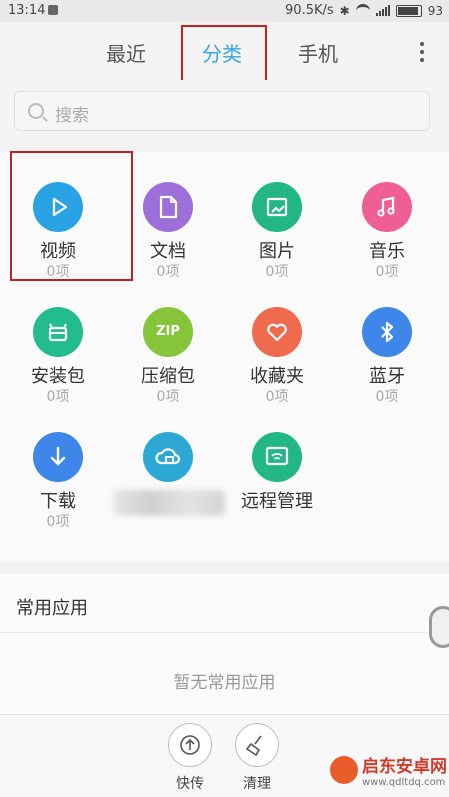 This screenshot has width=449, height=797. I want to click on search-placeholder: 搜索, so click(72, 116).